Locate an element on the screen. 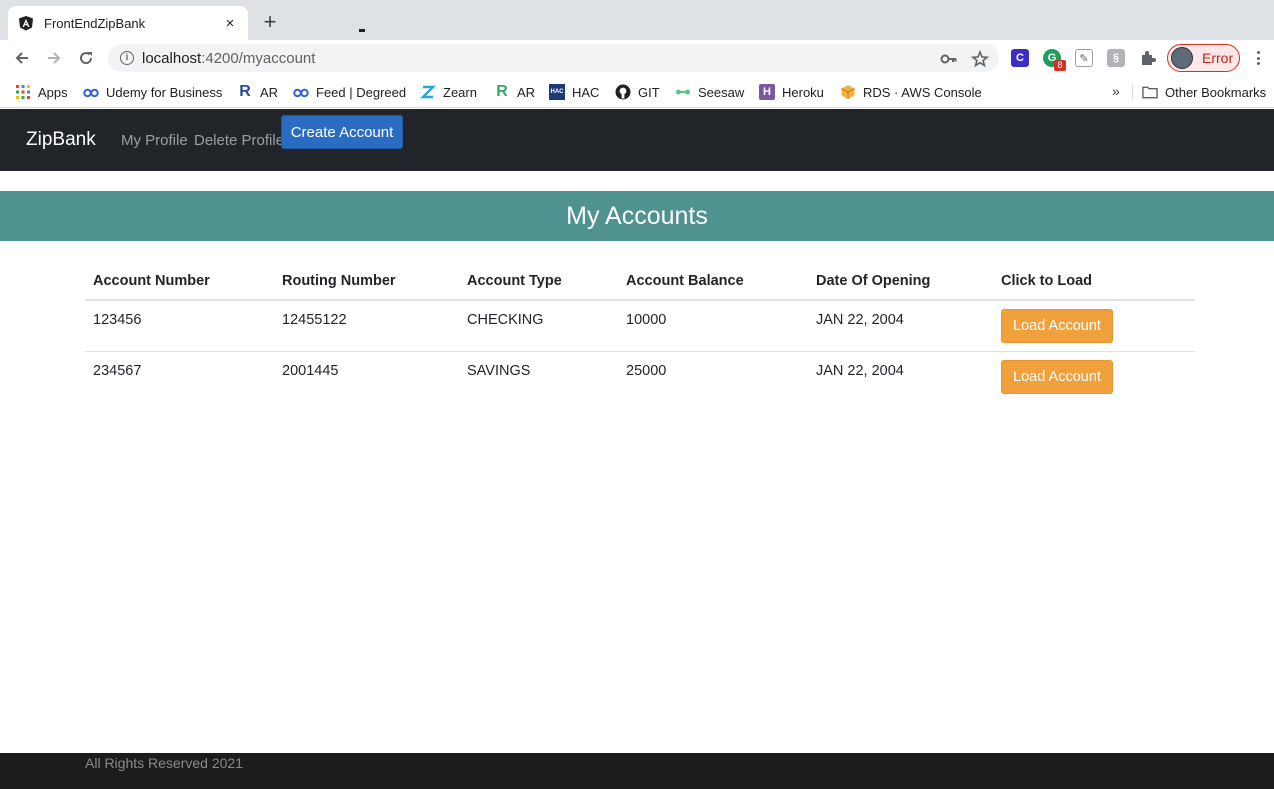  reload-icon is located at coordinates (86, 58).